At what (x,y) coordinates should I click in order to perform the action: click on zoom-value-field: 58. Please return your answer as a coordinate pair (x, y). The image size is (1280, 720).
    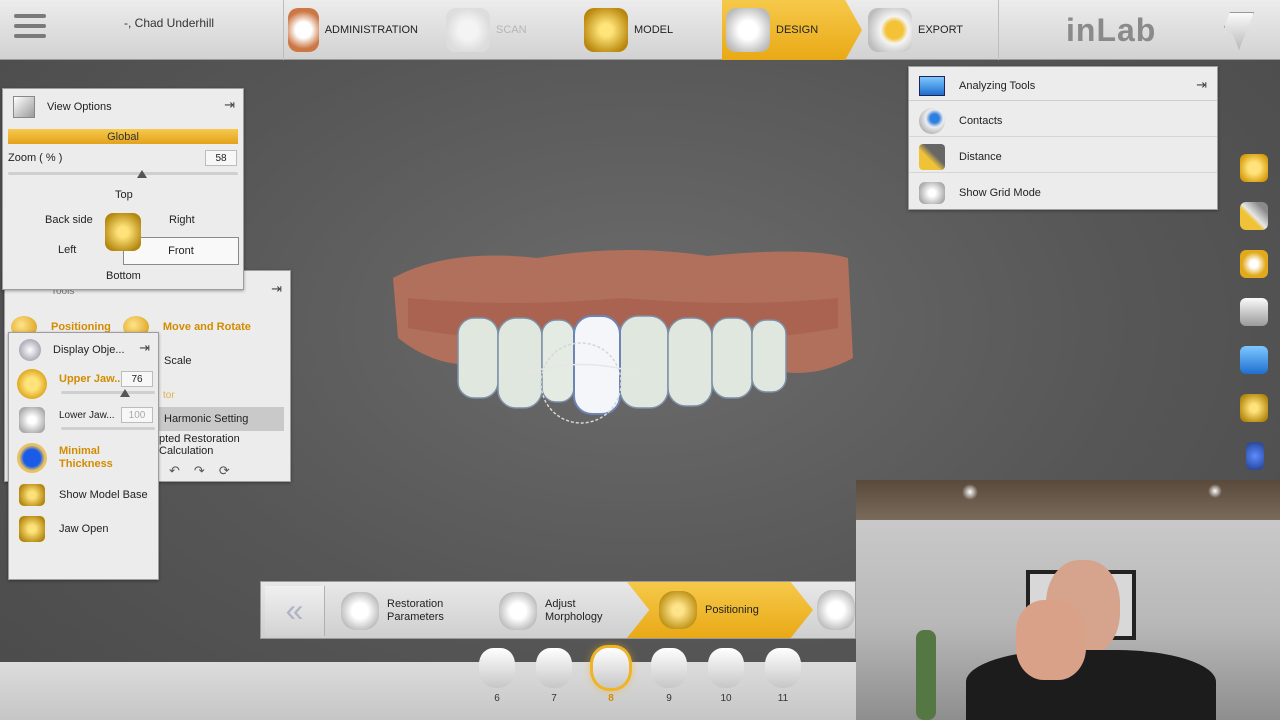
    Looking at the image, I should click on (221, 158).